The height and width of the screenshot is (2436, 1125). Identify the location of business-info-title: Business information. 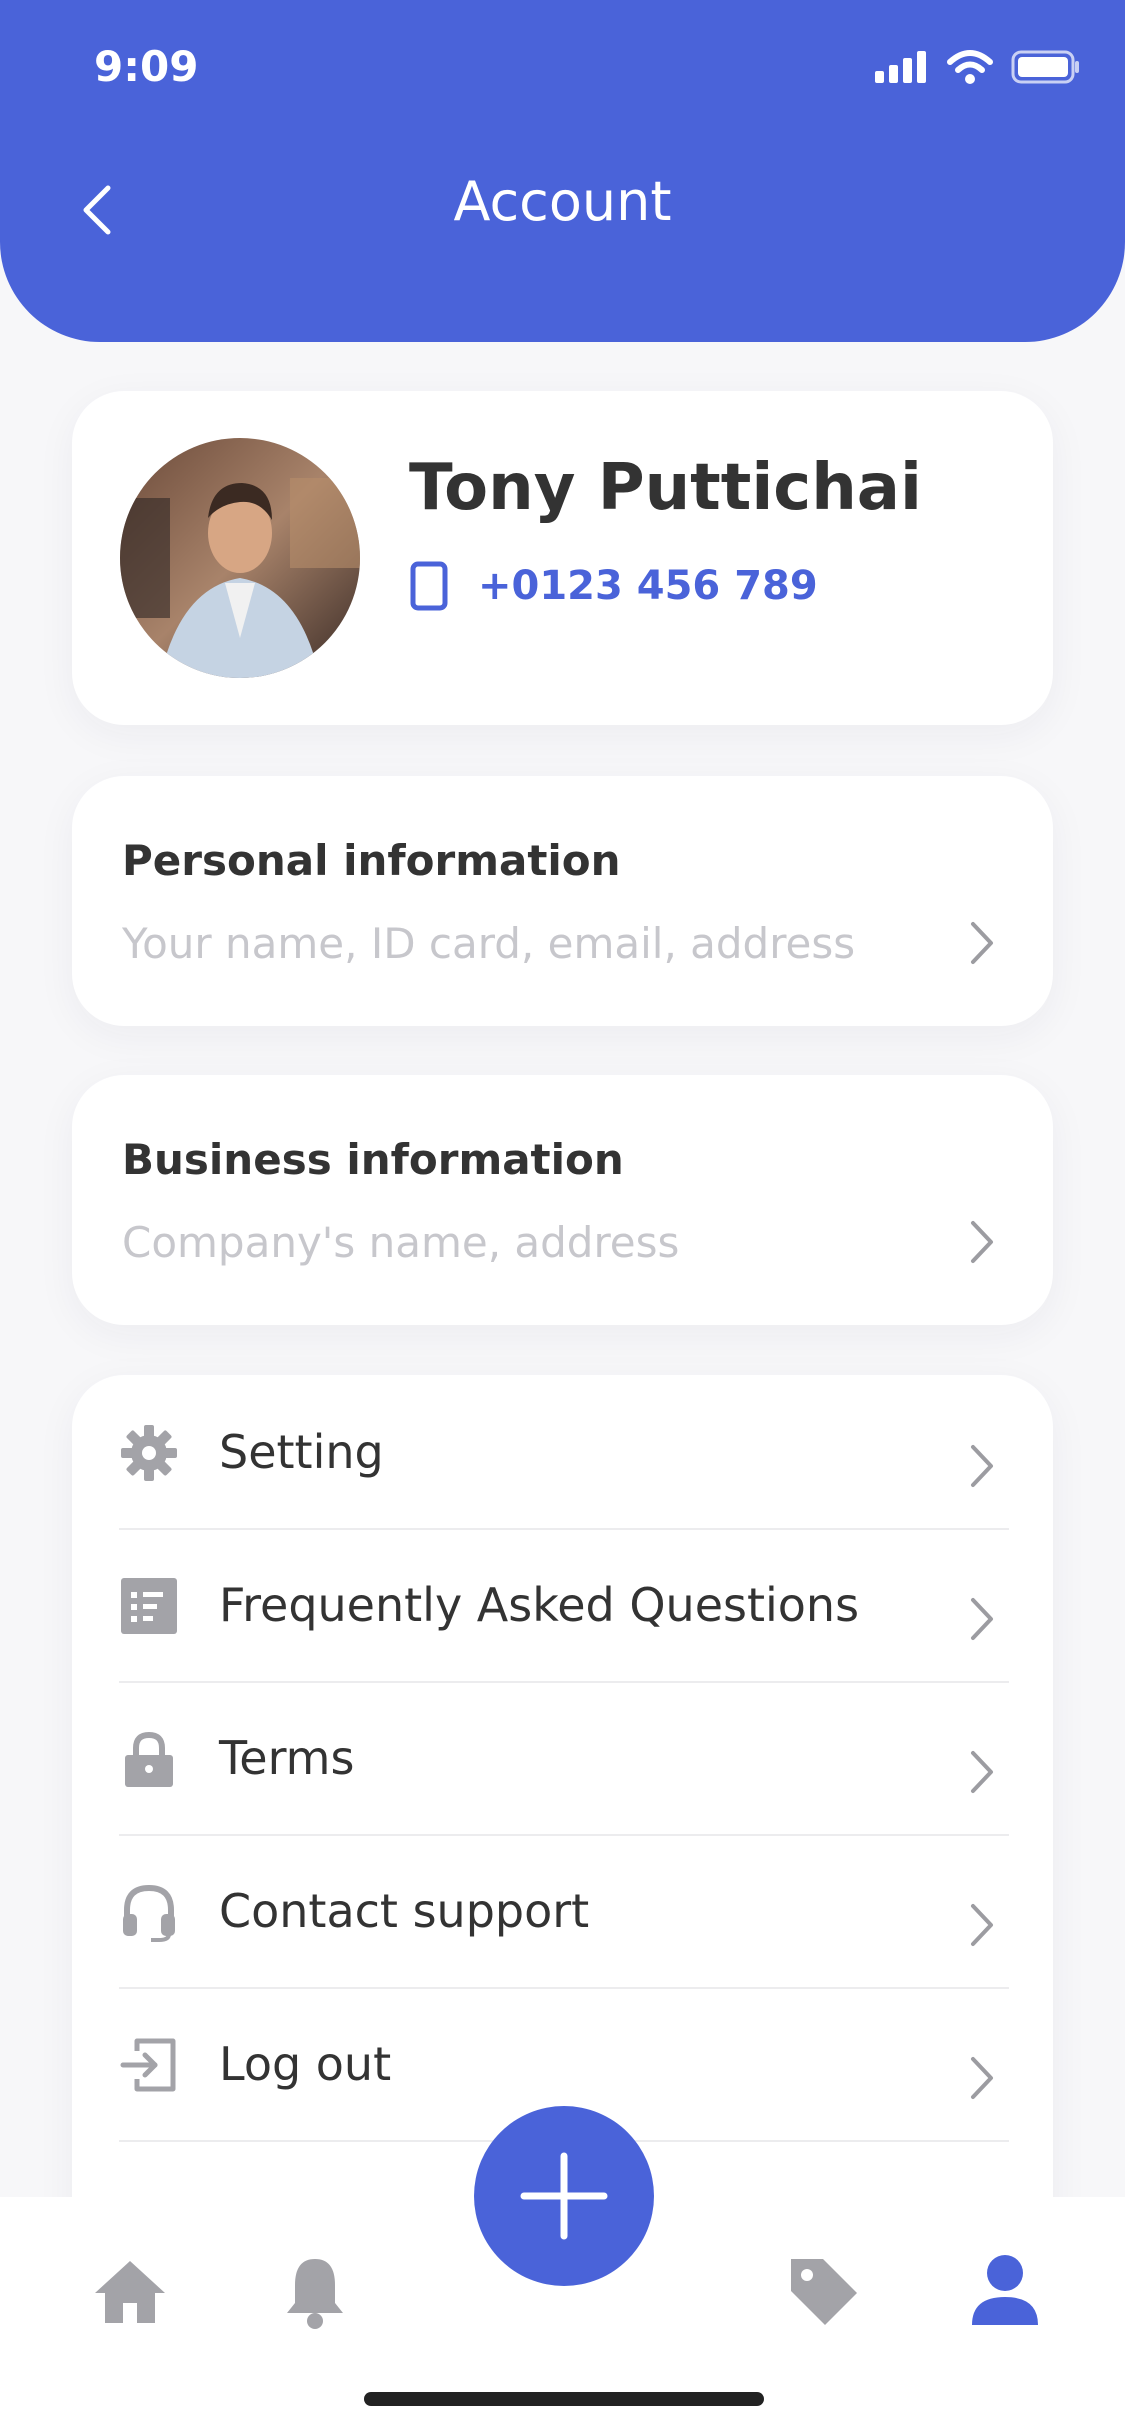
(373, 1159).